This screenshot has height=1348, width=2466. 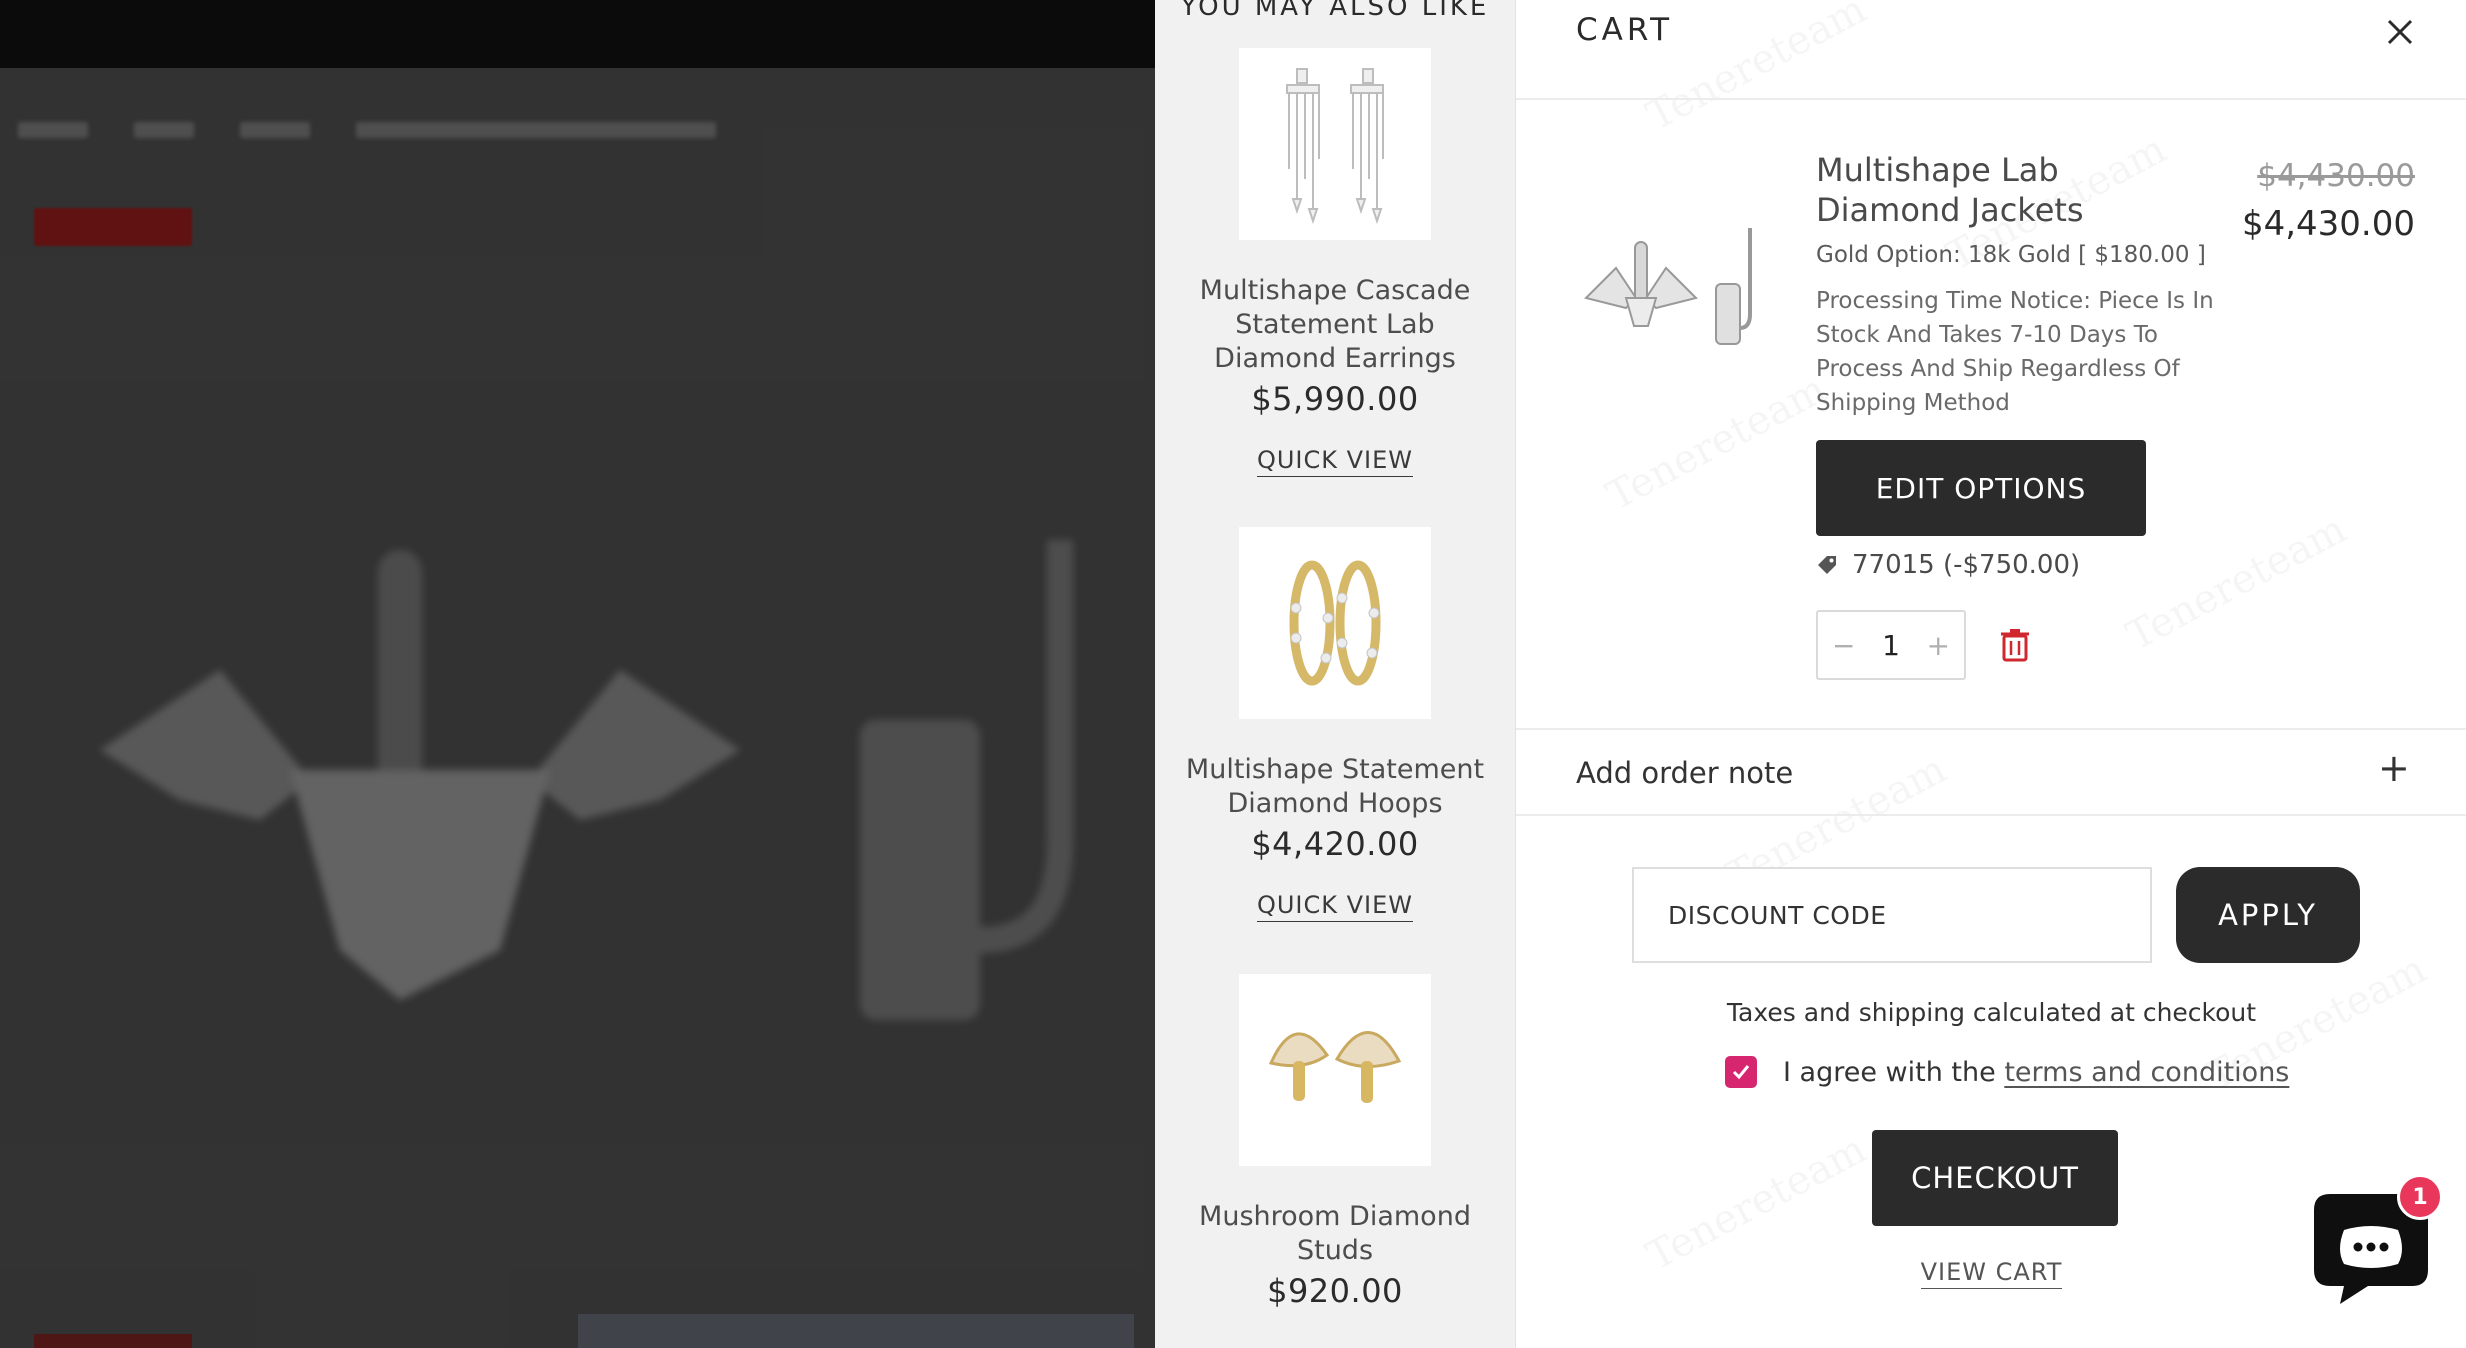 What do you see at coordinates (1335, 399) in the screenshot?
I see `upsell-item-price: $5,990.00` at bounding box center [1335, 399].